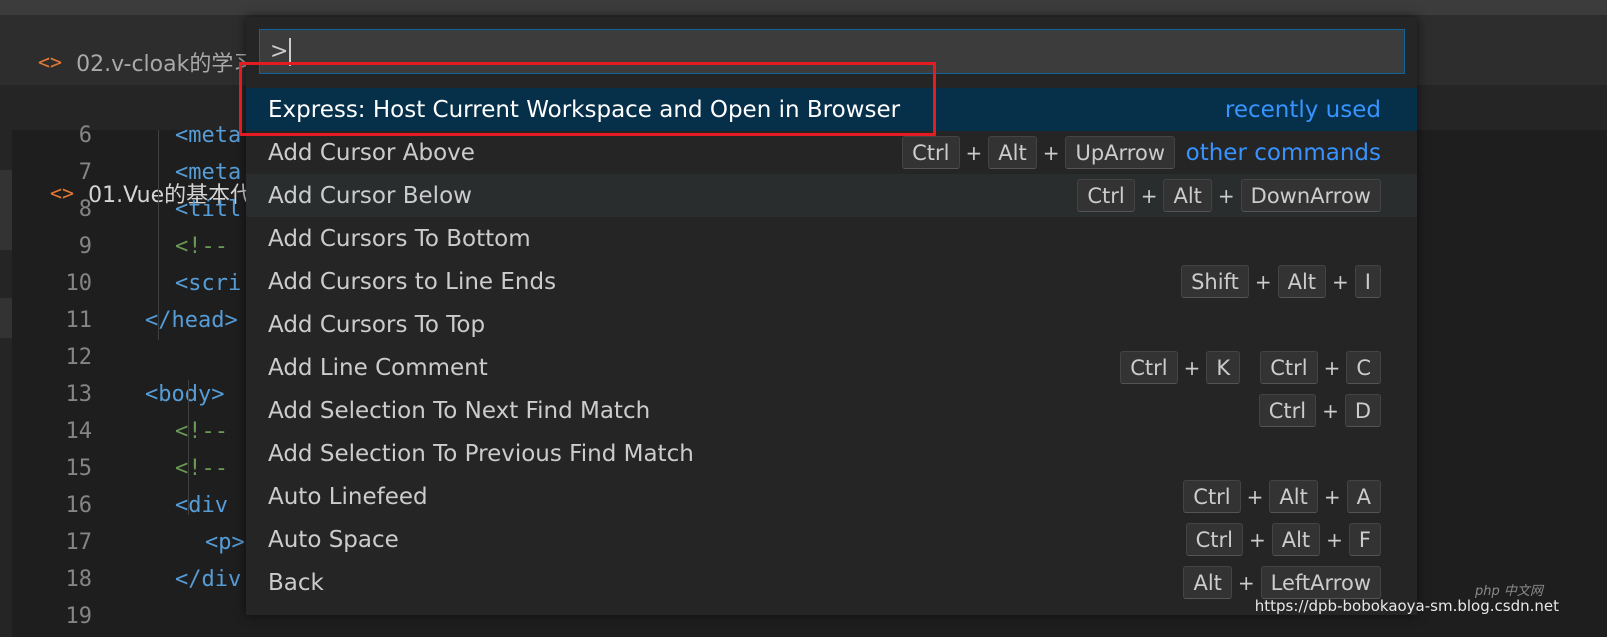 Image resolution: width=1607 pixels, height=637 pixels. Describe the element at coordinates (120, 431) in the screenshot. I see `code-line: 14 <!--` at that location.